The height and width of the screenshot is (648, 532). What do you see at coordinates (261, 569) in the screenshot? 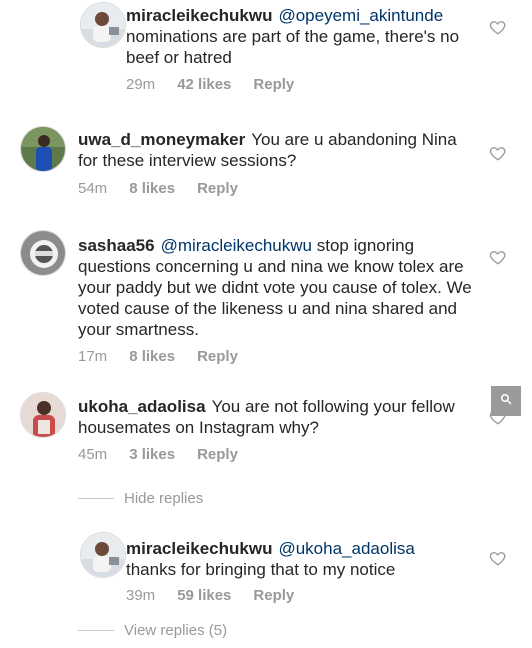
I see `comment-body: thanks for bringing that to my notice` at bounding box center [261, 569].